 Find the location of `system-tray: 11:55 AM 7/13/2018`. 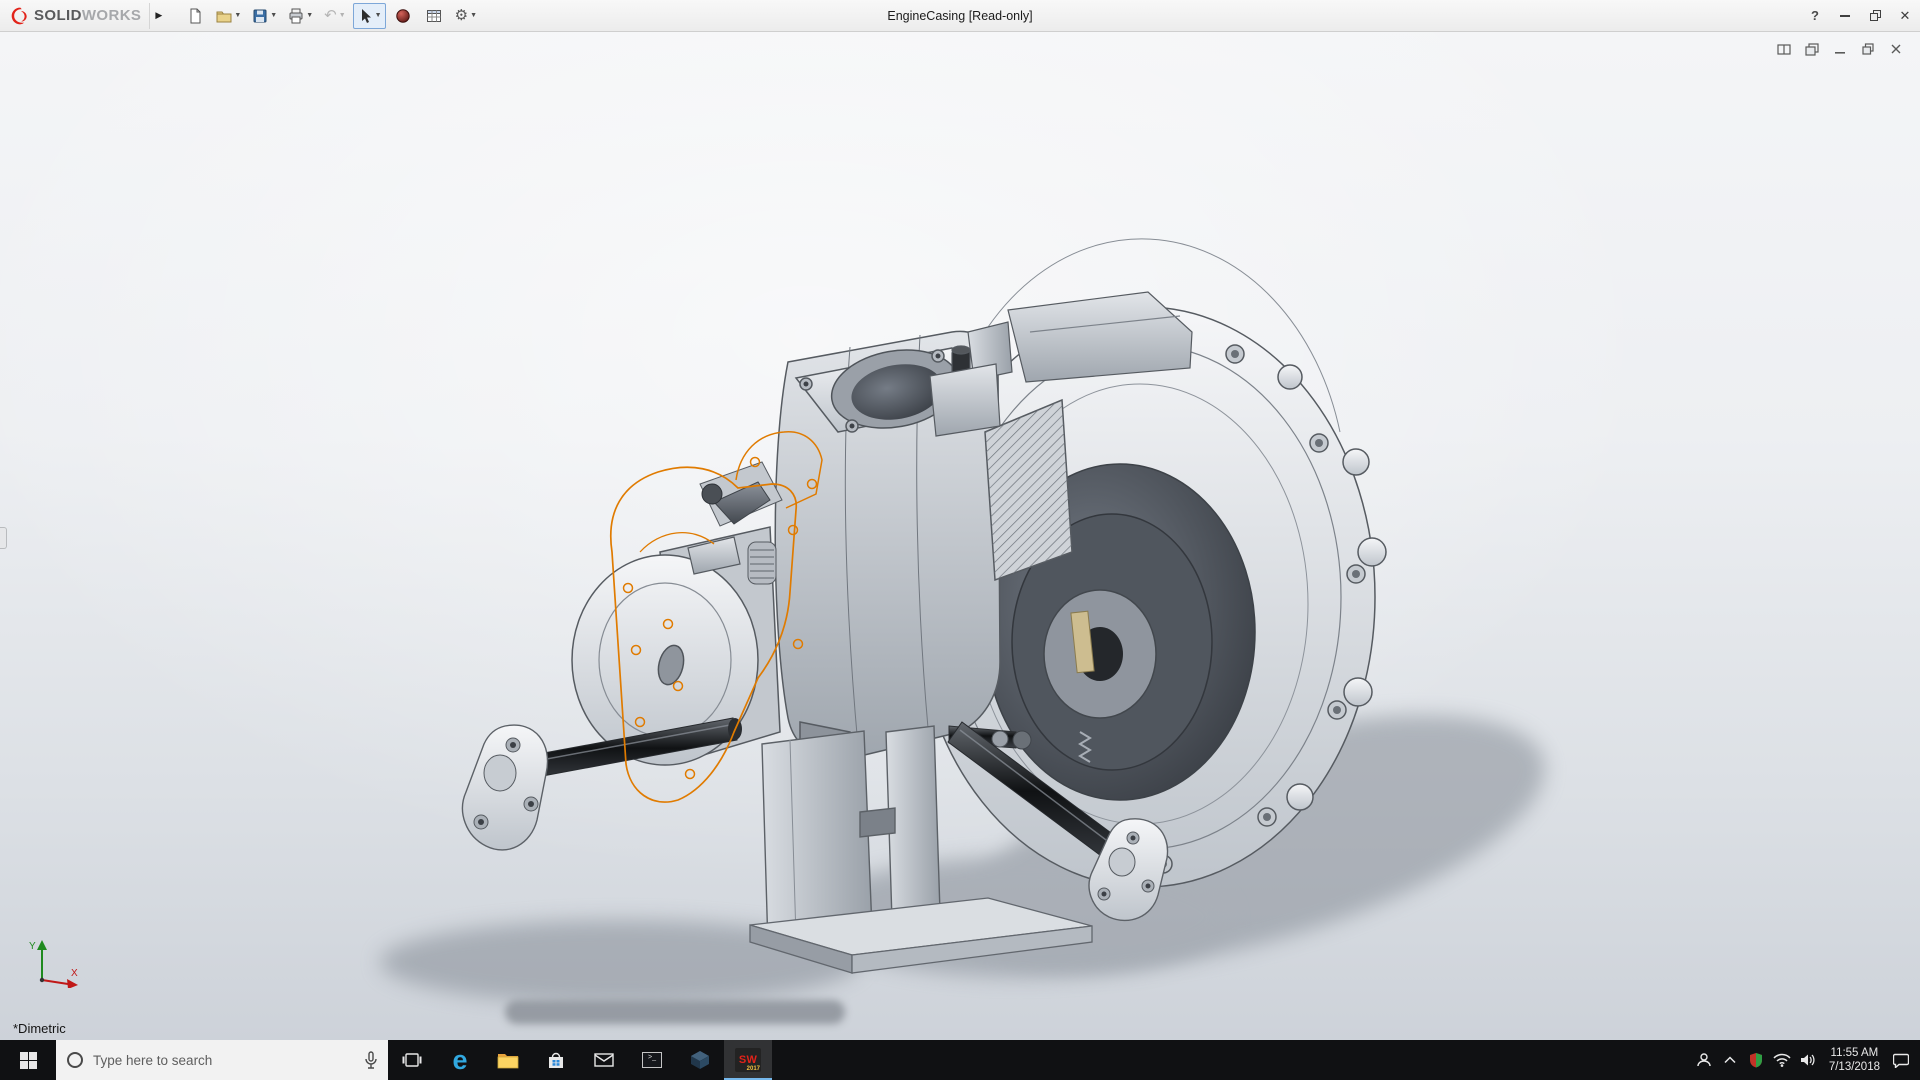

system-tray: 11:55 AM 7/13/2018 is located at coordinates (1805, 1060).